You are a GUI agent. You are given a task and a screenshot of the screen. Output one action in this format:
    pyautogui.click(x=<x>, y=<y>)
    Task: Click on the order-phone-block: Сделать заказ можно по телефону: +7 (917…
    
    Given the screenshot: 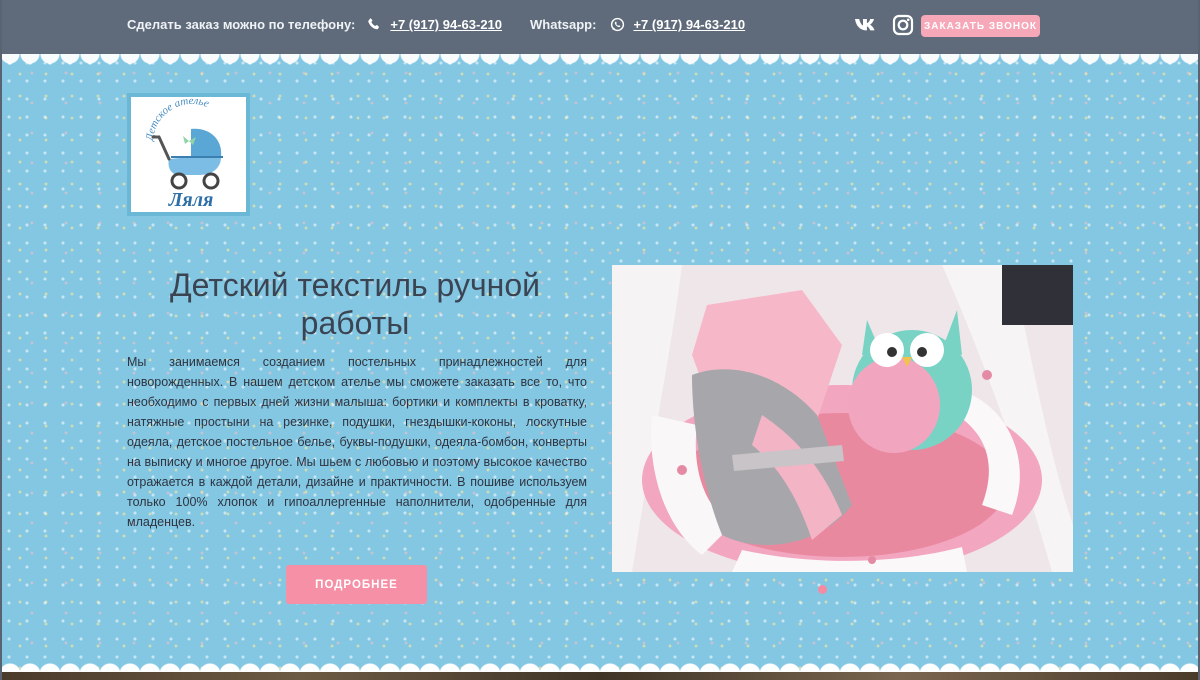 What is the action you would take?
    pyautogui.click(x=314, y=24)
    